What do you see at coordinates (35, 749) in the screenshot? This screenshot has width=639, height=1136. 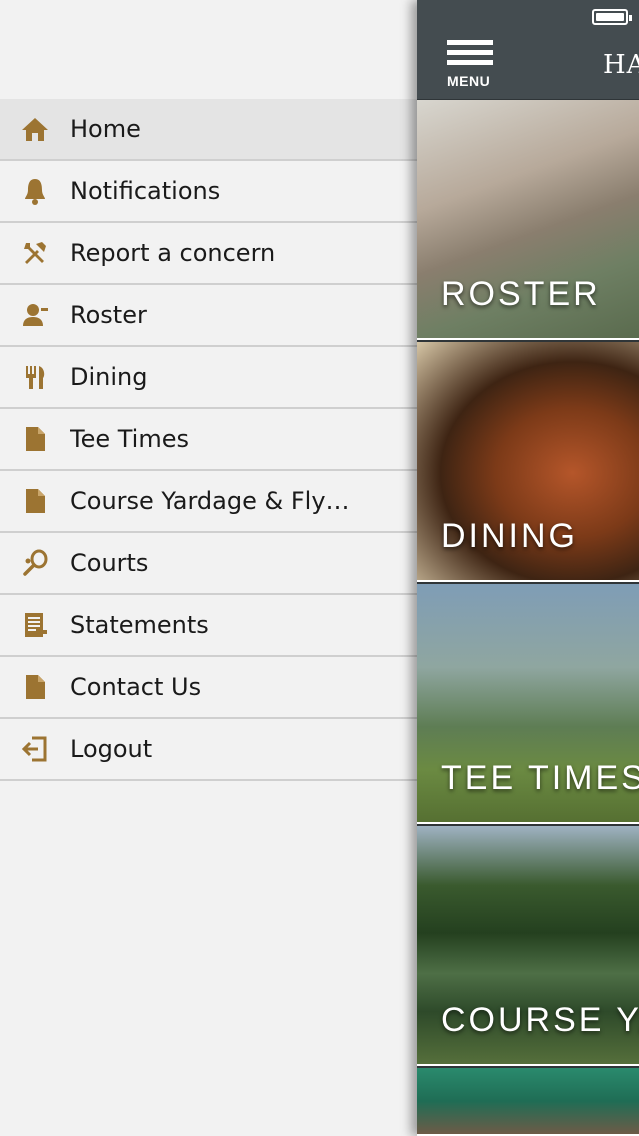 I see `logout-icon` at bounding box center [35, 749].